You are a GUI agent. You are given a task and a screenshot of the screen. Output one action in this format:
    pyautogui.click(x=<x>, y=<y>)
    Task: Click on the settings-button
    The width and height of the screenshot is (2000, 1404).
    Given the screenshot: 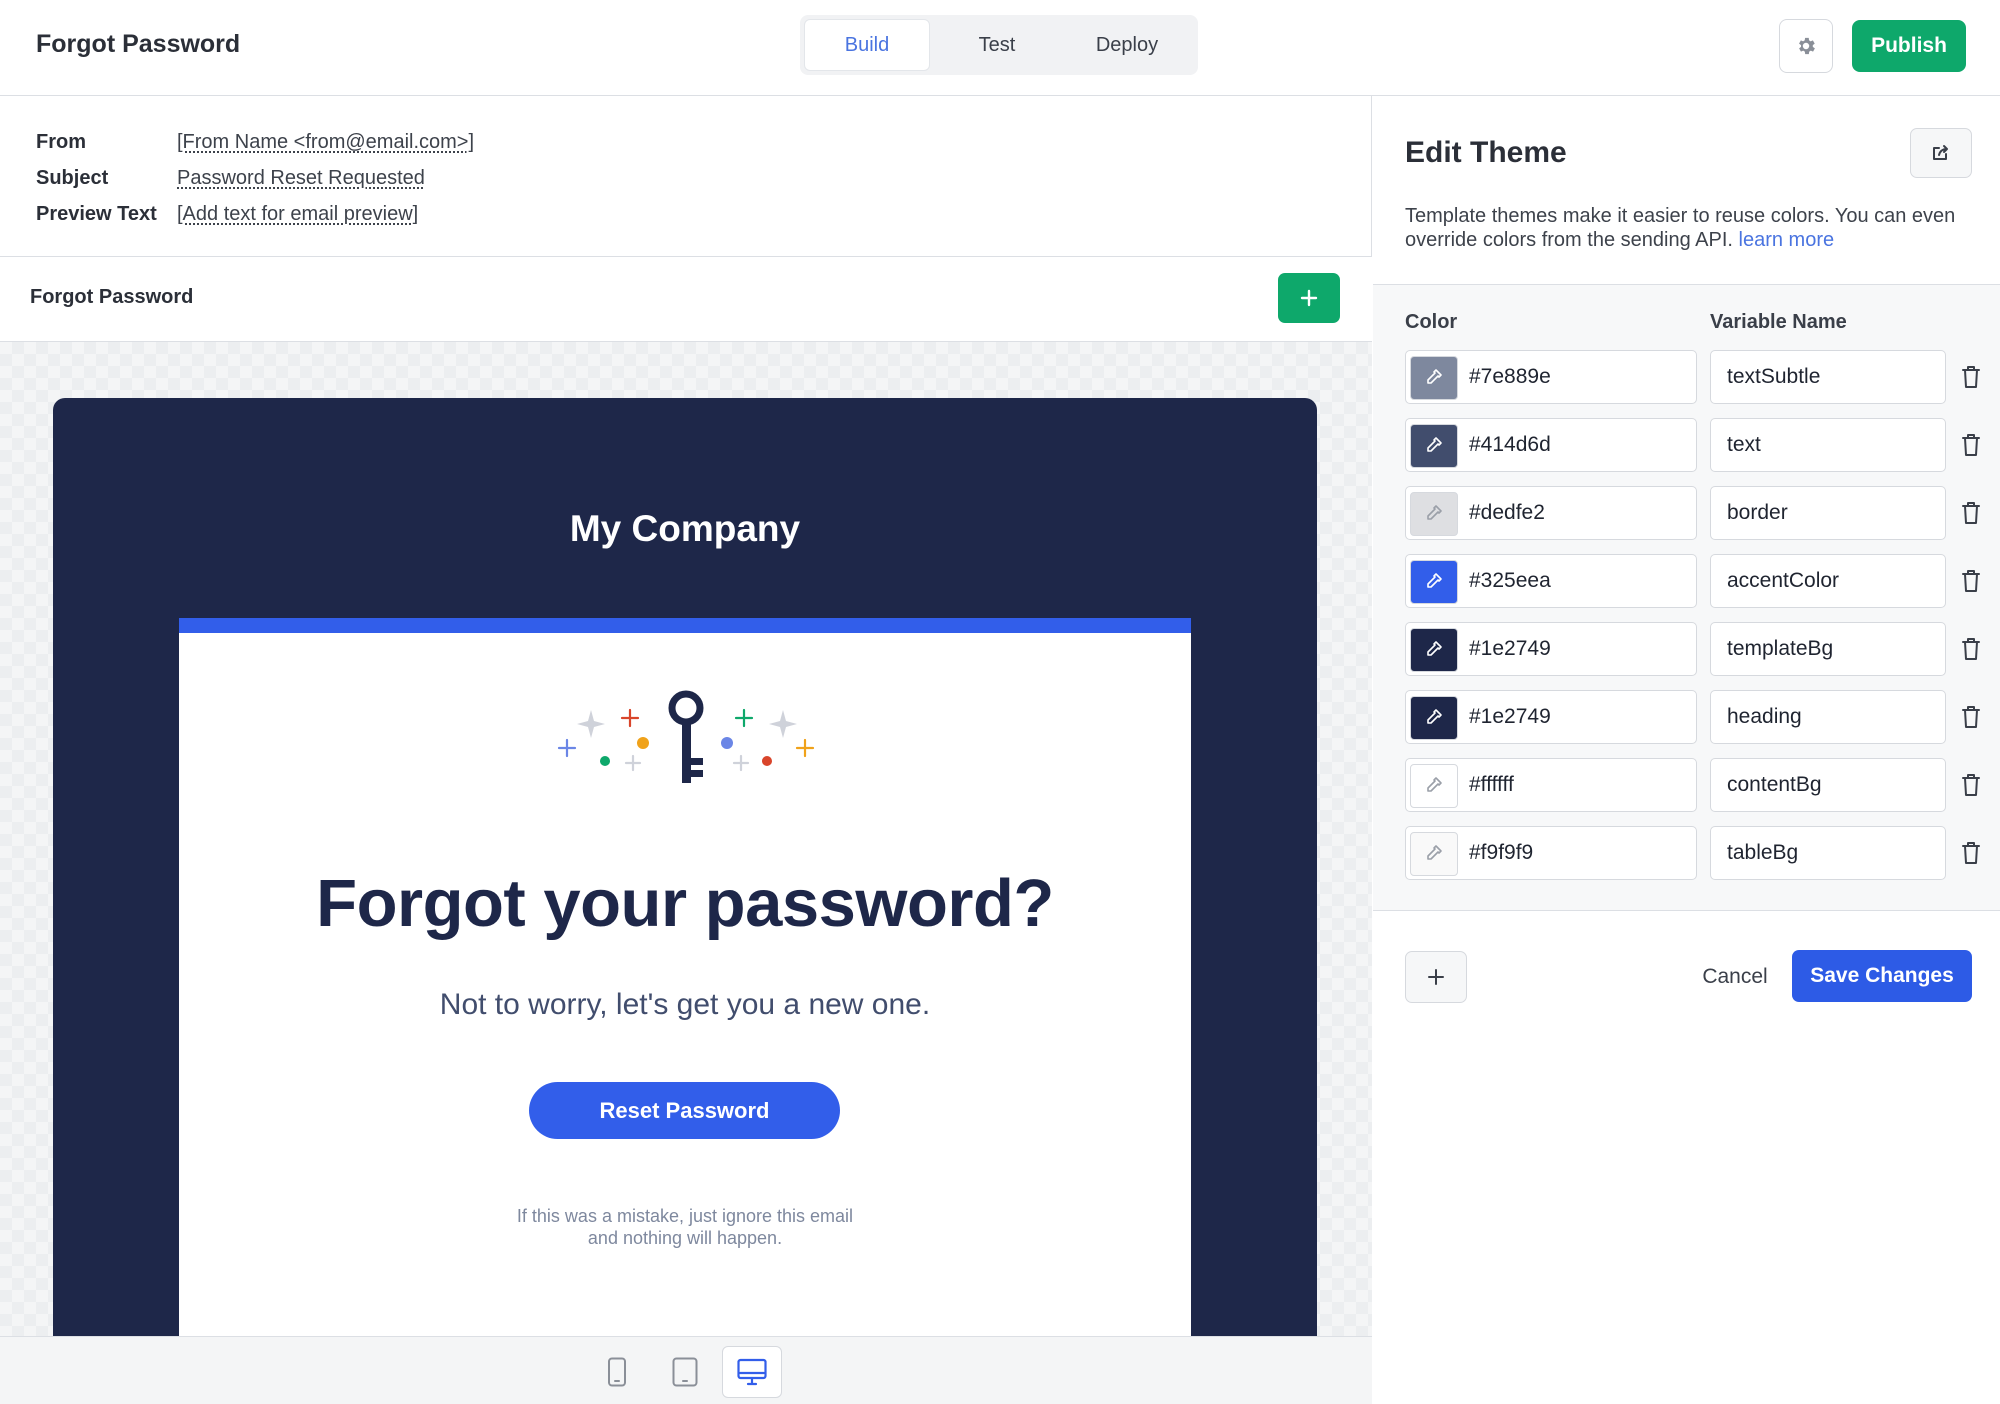 What is the action you would take?
    pyautogui.click(x=1806, y=46)
    